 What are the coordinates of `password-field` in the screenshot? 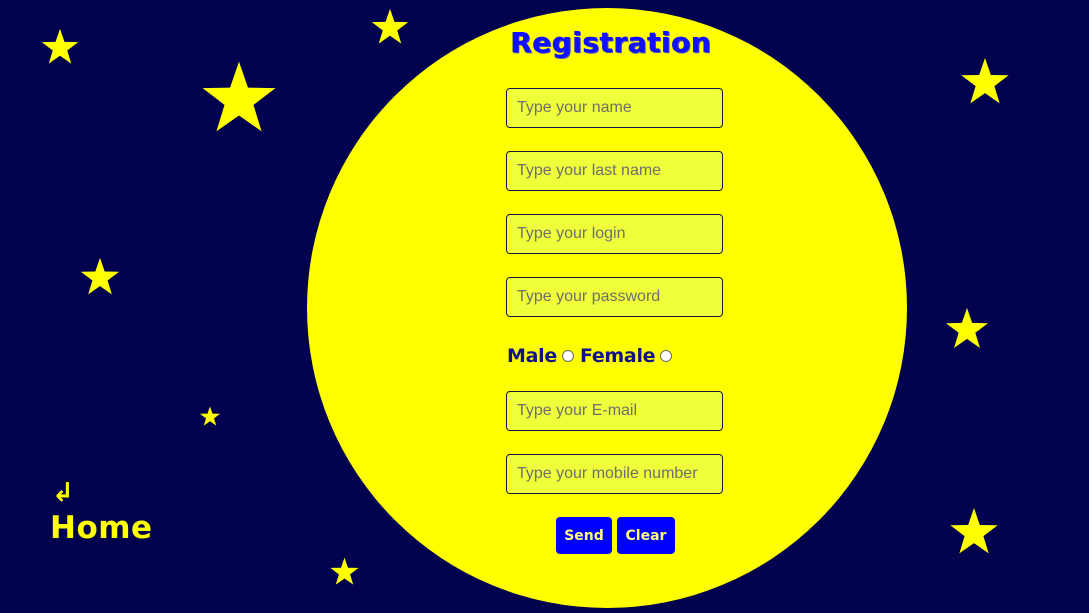 It's located at (614, 297).